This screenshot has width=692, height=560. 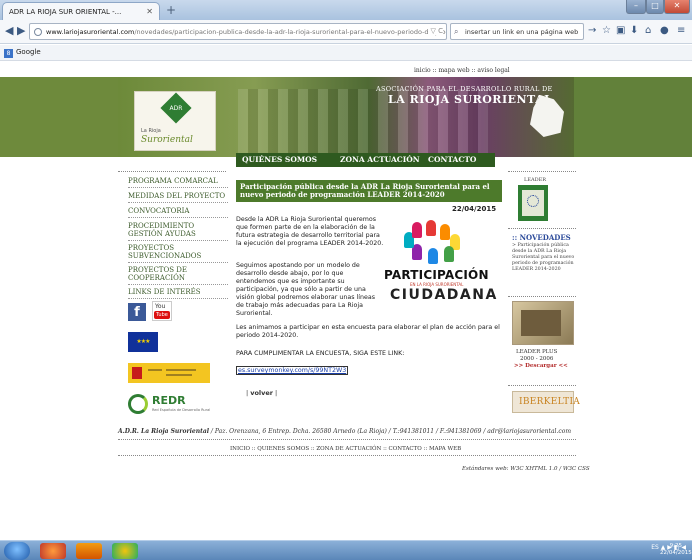 I want to click on search-icon: ⌕, so click(x=456, y=31).